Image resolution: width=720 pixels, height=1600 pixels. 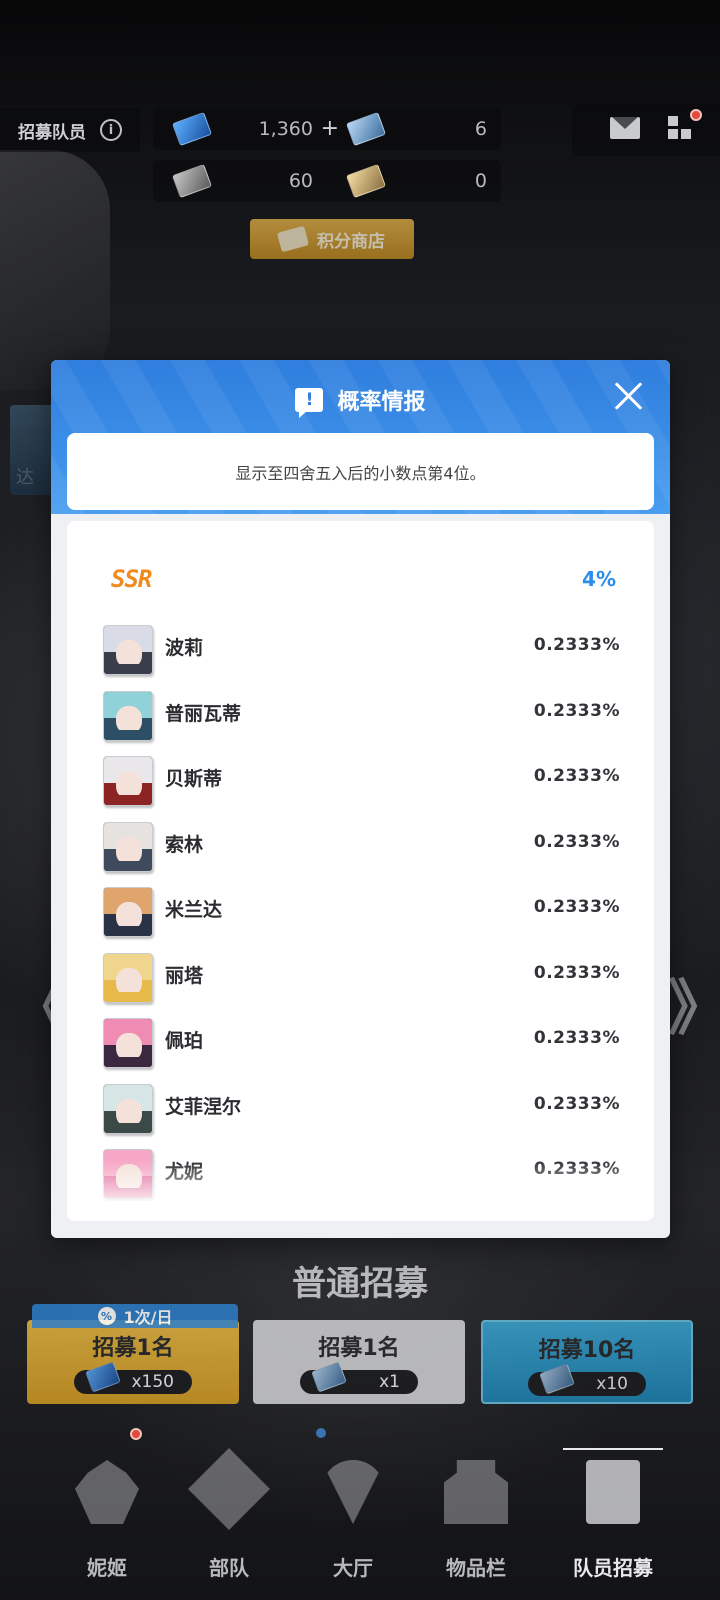 I want to click on cost-value: x10, so click(x=612, y=1384).